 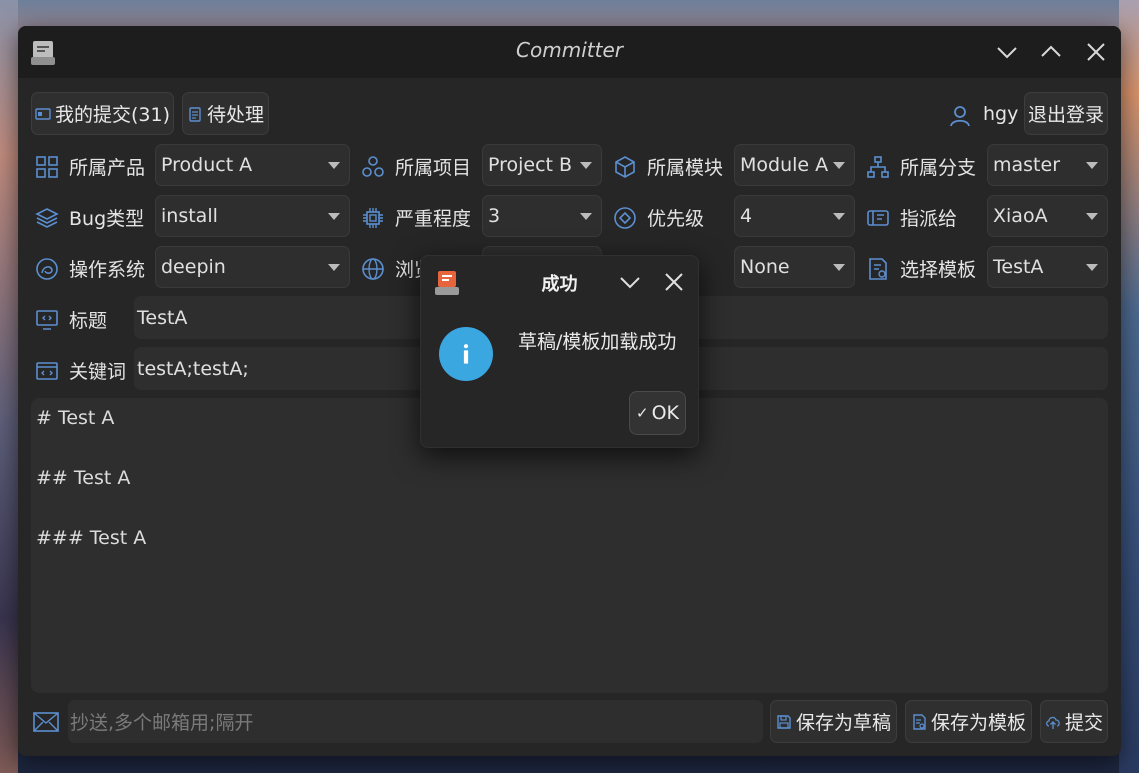 I want to click on save-icon, so click(x=784, y=721).